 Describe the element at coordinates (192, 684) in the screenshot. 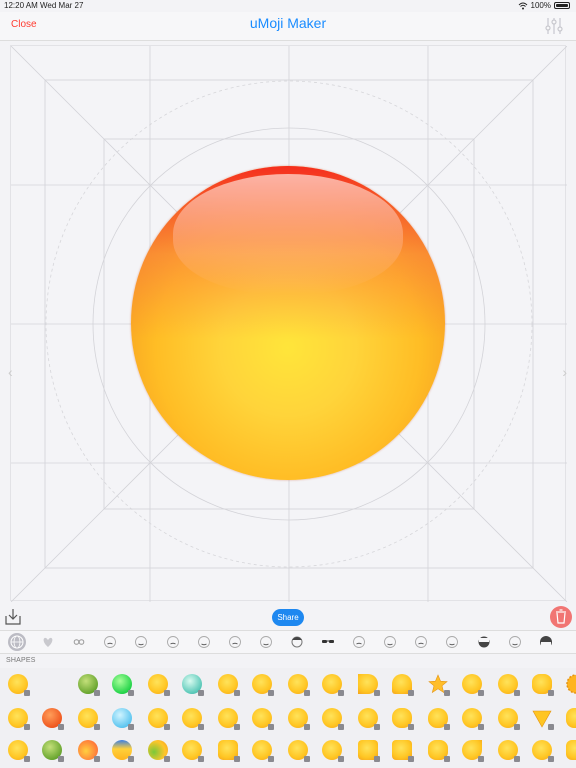

I see `teal-ball` at that location.